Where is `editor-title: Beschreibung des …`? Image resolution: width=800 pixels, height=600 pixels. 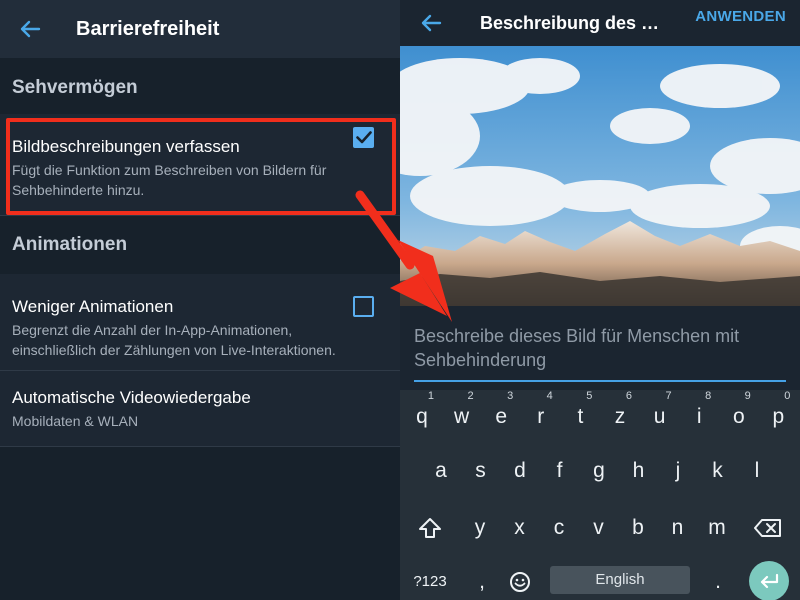
editor-title: Beschreibung des … is located at coordinates (570, 22).